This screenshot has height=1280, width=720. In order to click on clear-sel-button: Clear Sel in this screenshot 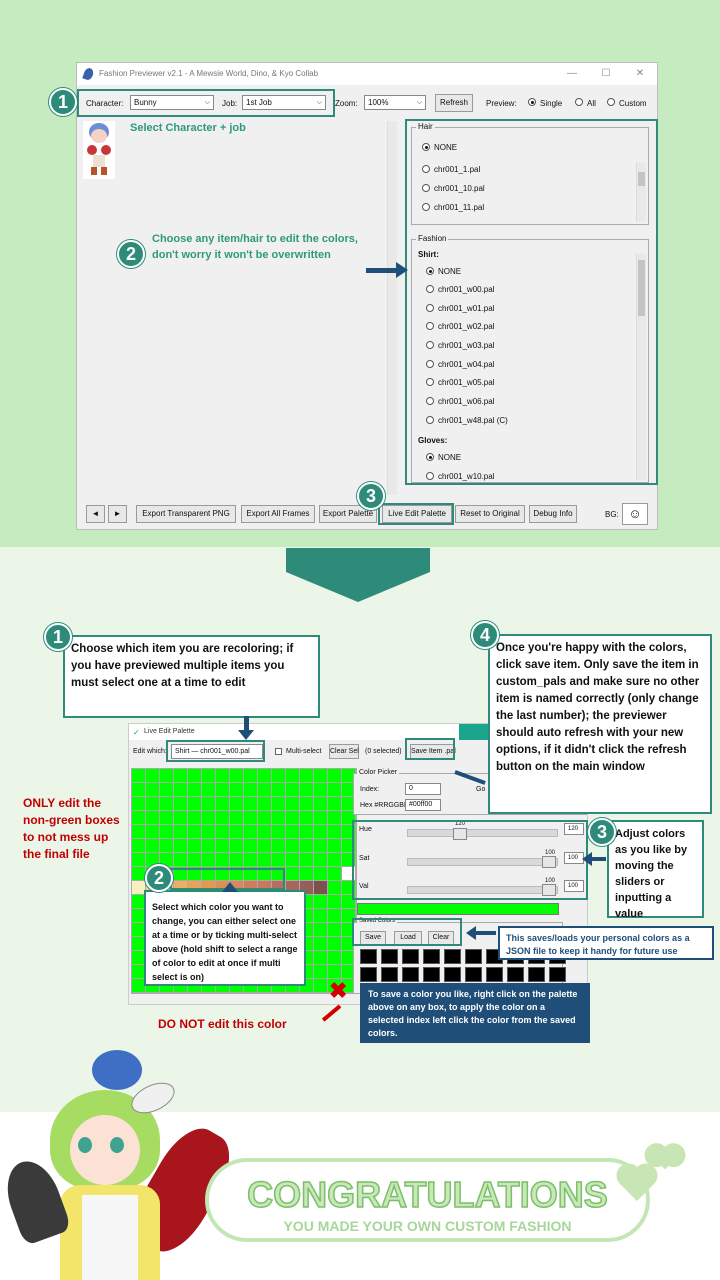, I will do `click(344, 751)`.